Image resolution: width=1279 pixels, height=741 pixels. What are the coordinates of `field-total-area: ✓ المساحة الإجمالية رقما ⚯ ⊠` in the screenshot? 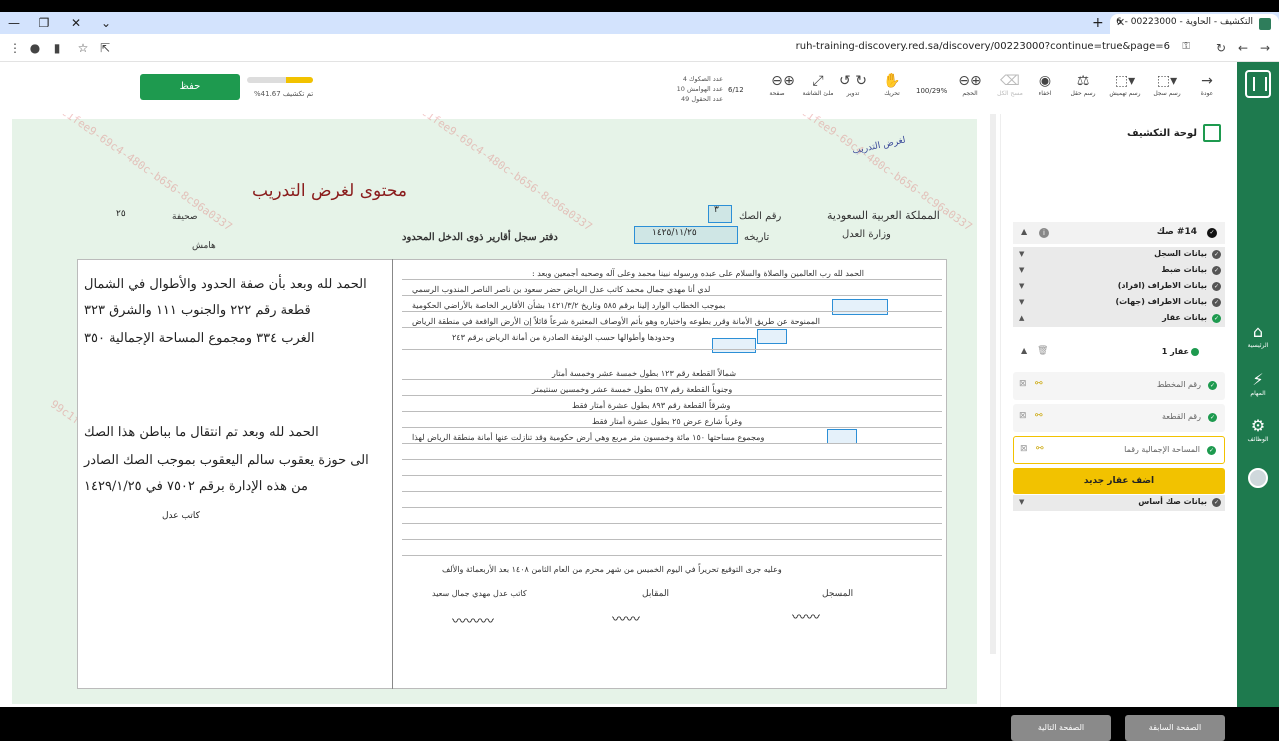 It's located at (1119, 450).